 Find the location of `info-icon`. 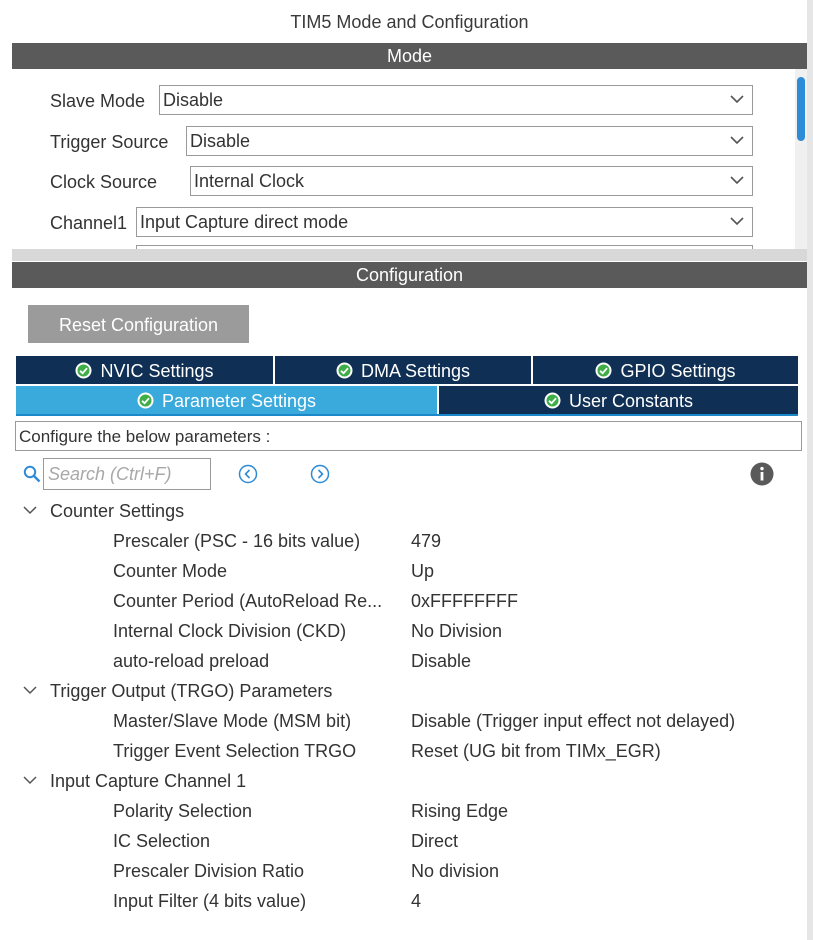

info-icon is located at coordinates (762, 474).